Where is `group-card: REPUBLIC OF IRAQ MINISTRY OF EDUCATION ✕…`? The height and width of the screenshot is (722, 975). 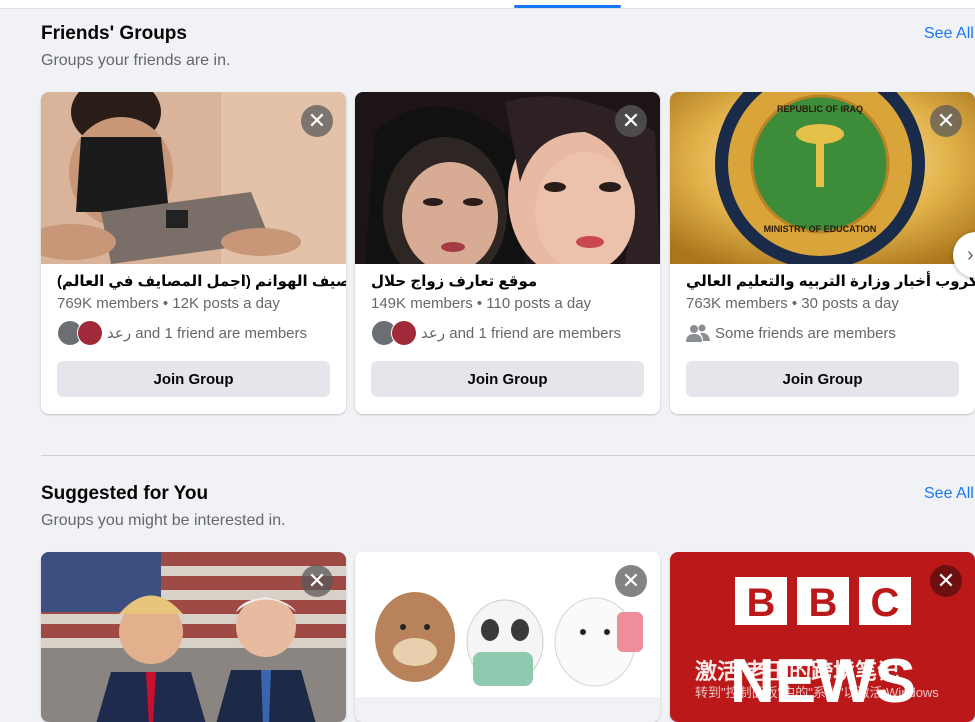 group-card: REPUBLIC OF IRAQ MINISTRY OF EDUCATION ✕… is located at coordinates (822, 253).